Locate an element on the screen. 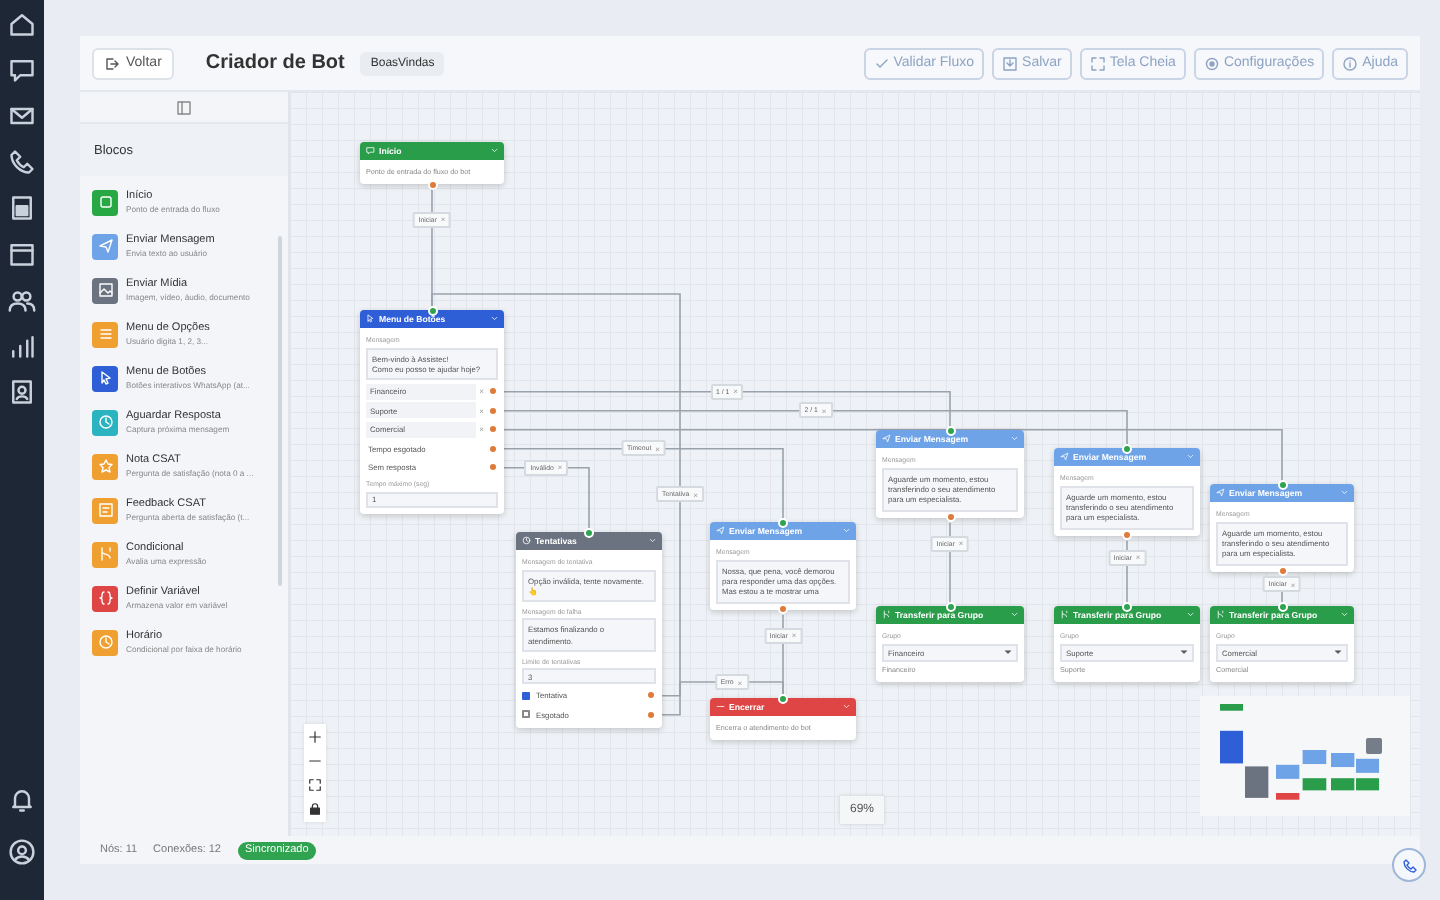  scrollbar is located at coordinates (280, 411).